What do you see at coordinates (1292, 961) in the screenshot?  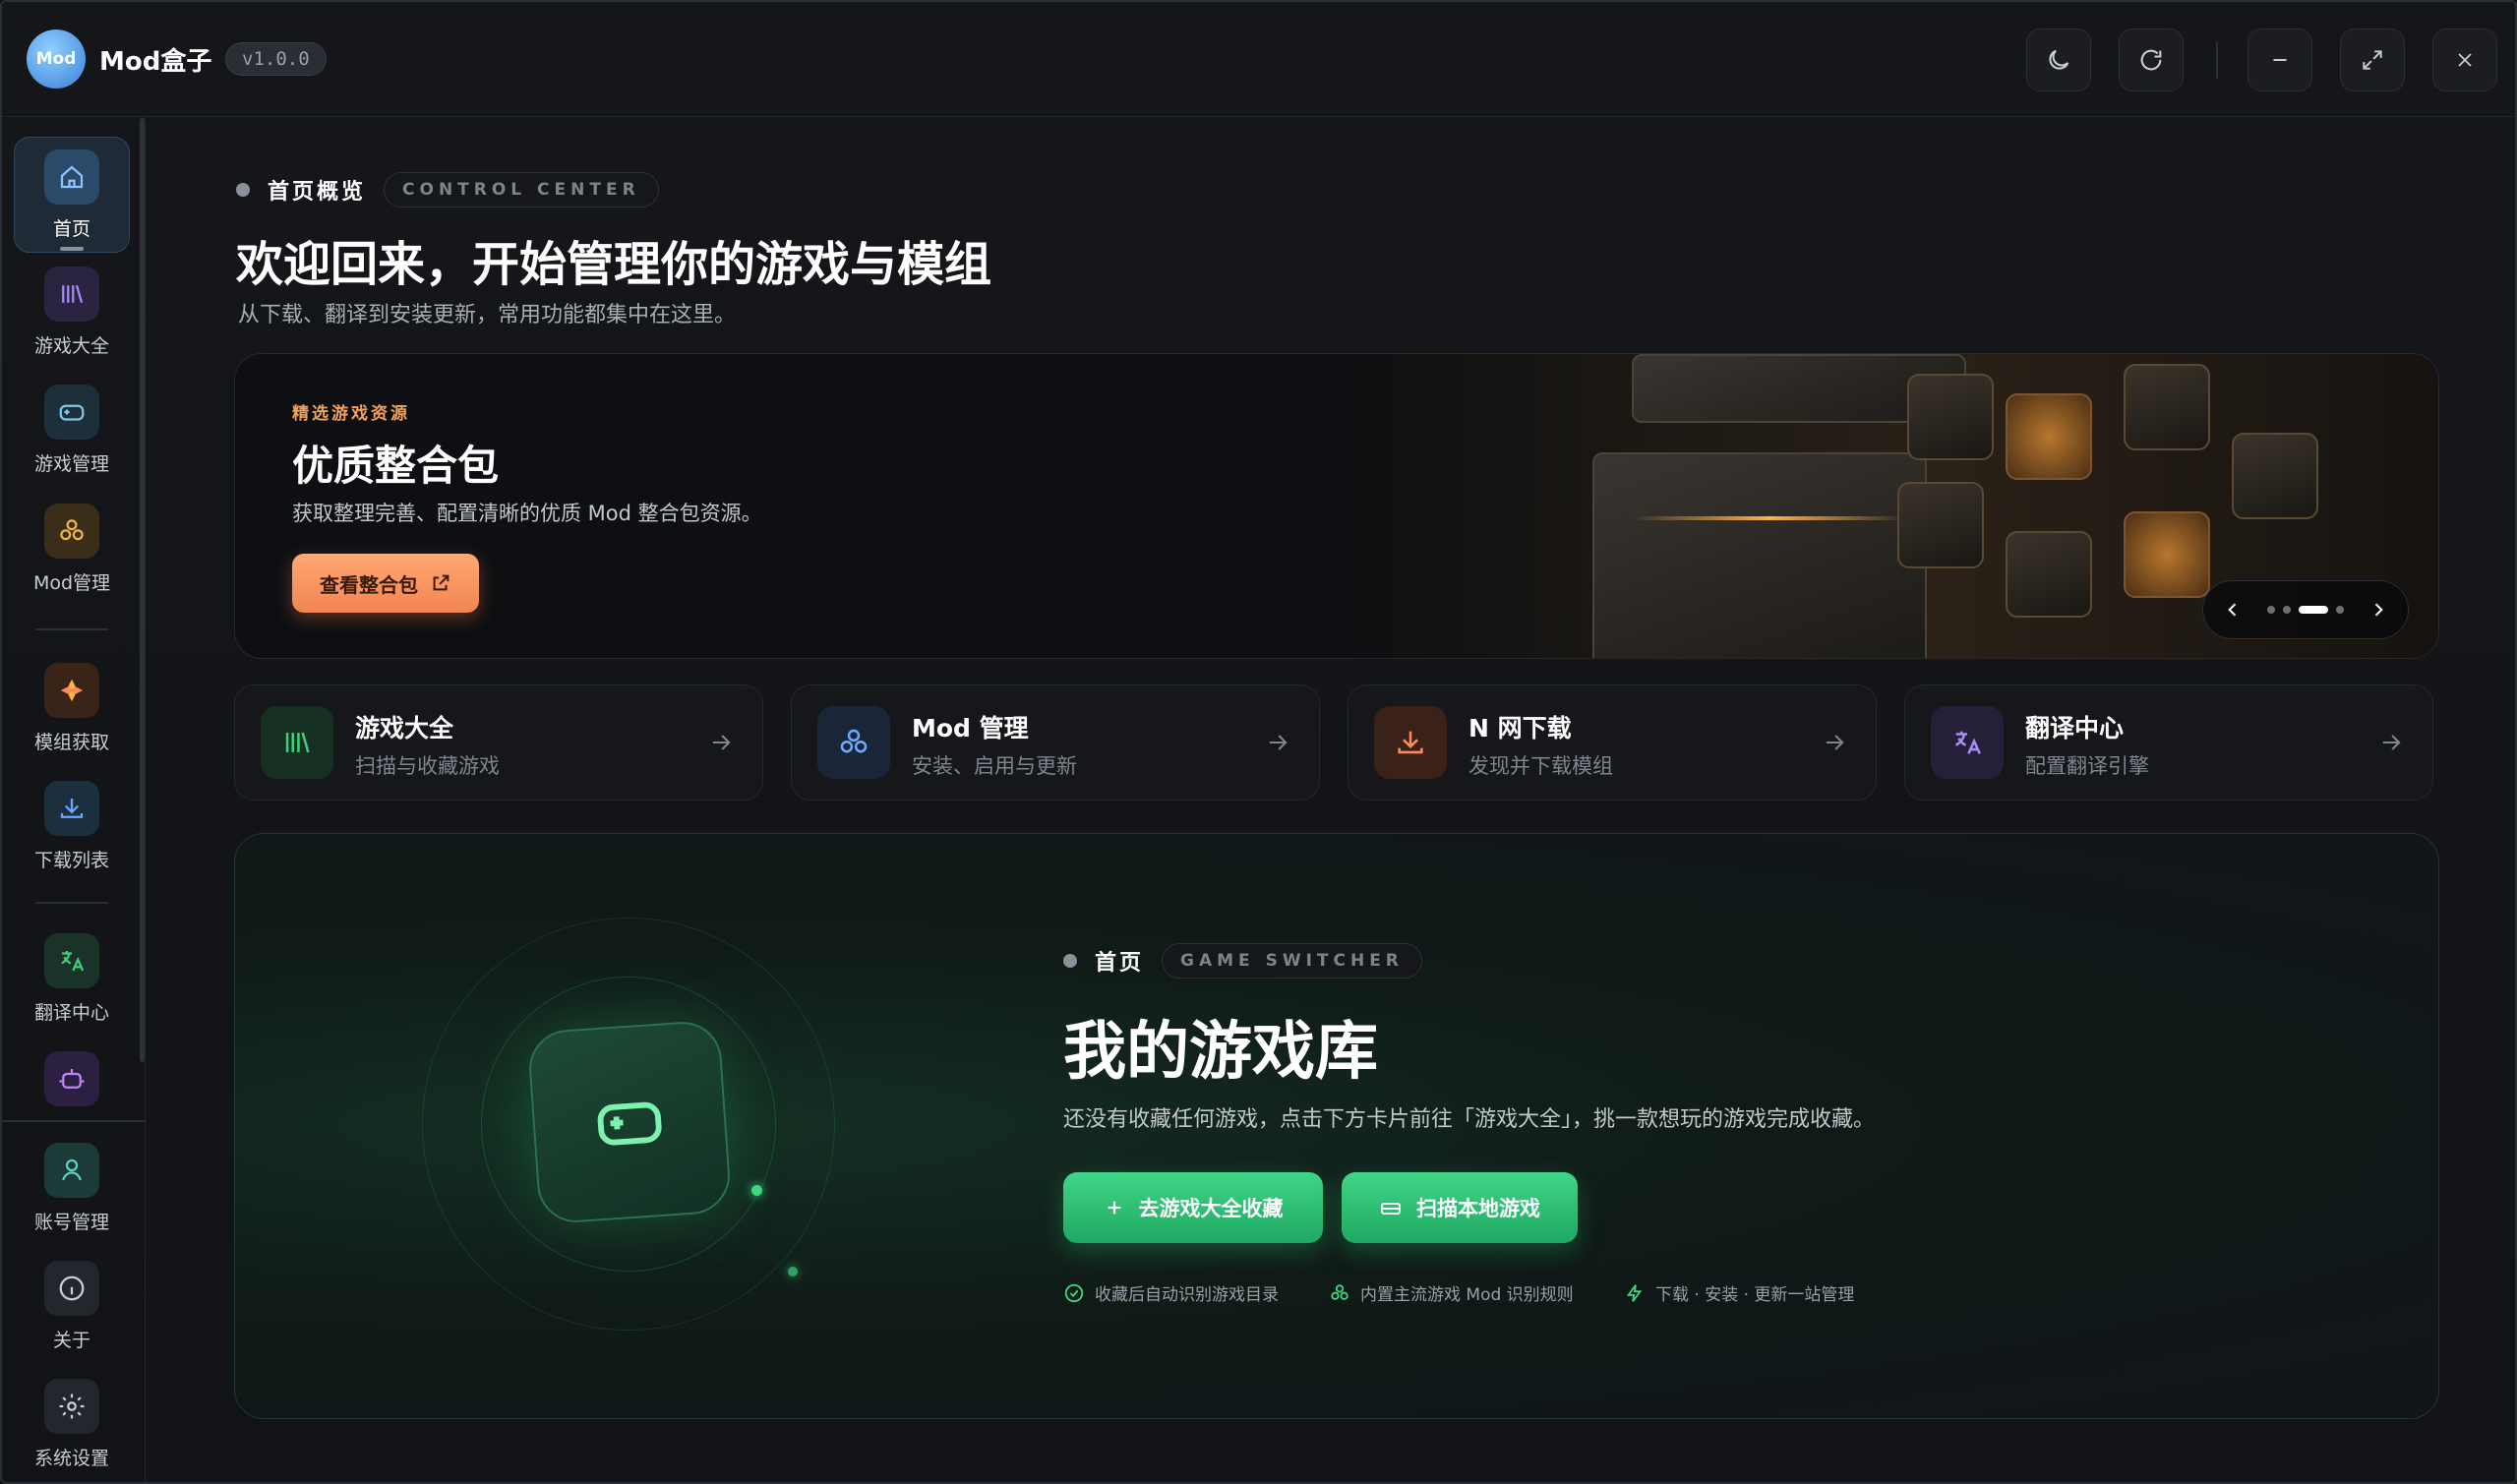 I see `eyebrow-pill: GAME SWITCHER` at bounding box center [1292, 961].